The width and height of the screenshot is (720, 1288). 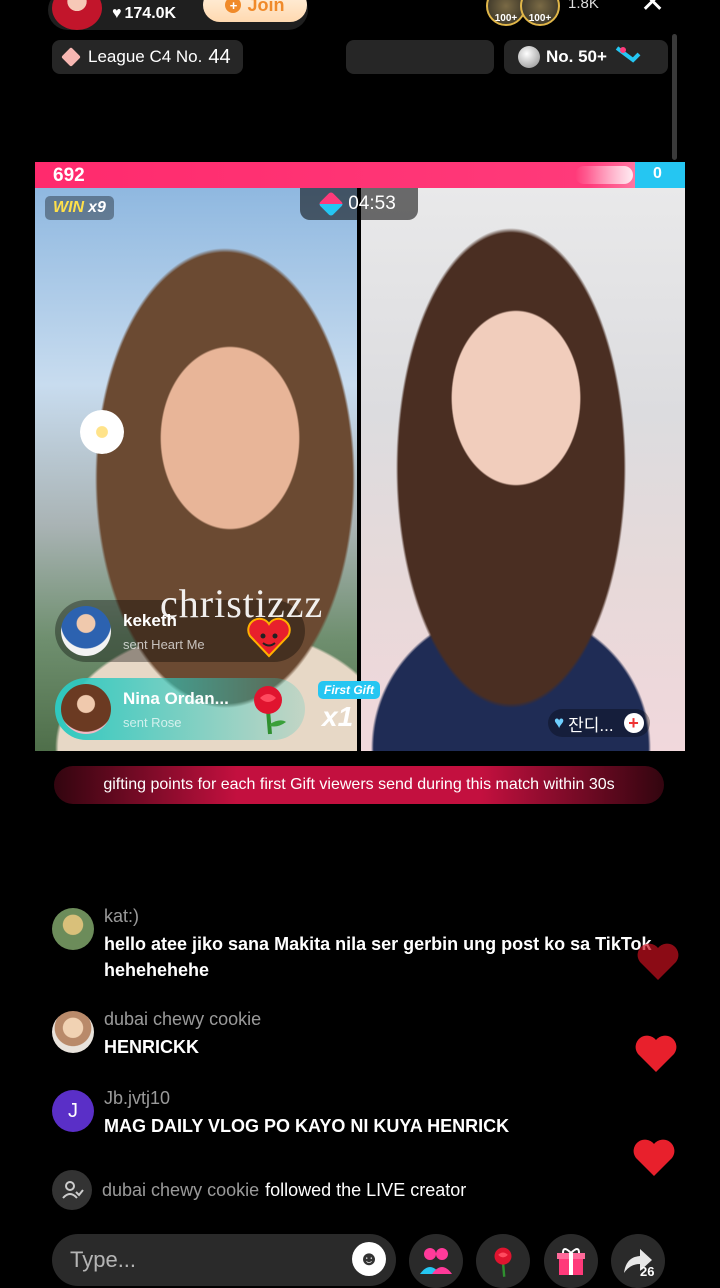 I want to click on avatar-letter: J, so click(x=73, y=1110).